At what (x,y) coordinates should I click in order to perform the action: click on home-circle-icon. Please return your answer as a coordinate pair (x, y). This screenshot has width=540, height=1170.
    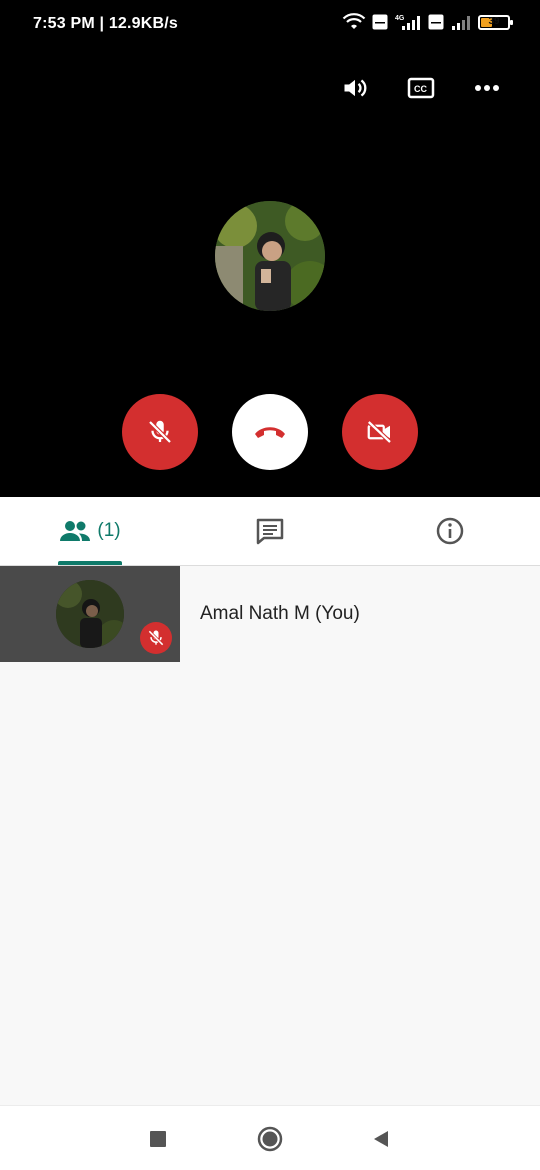
    Looking at the image, I should click on (270, 1139).